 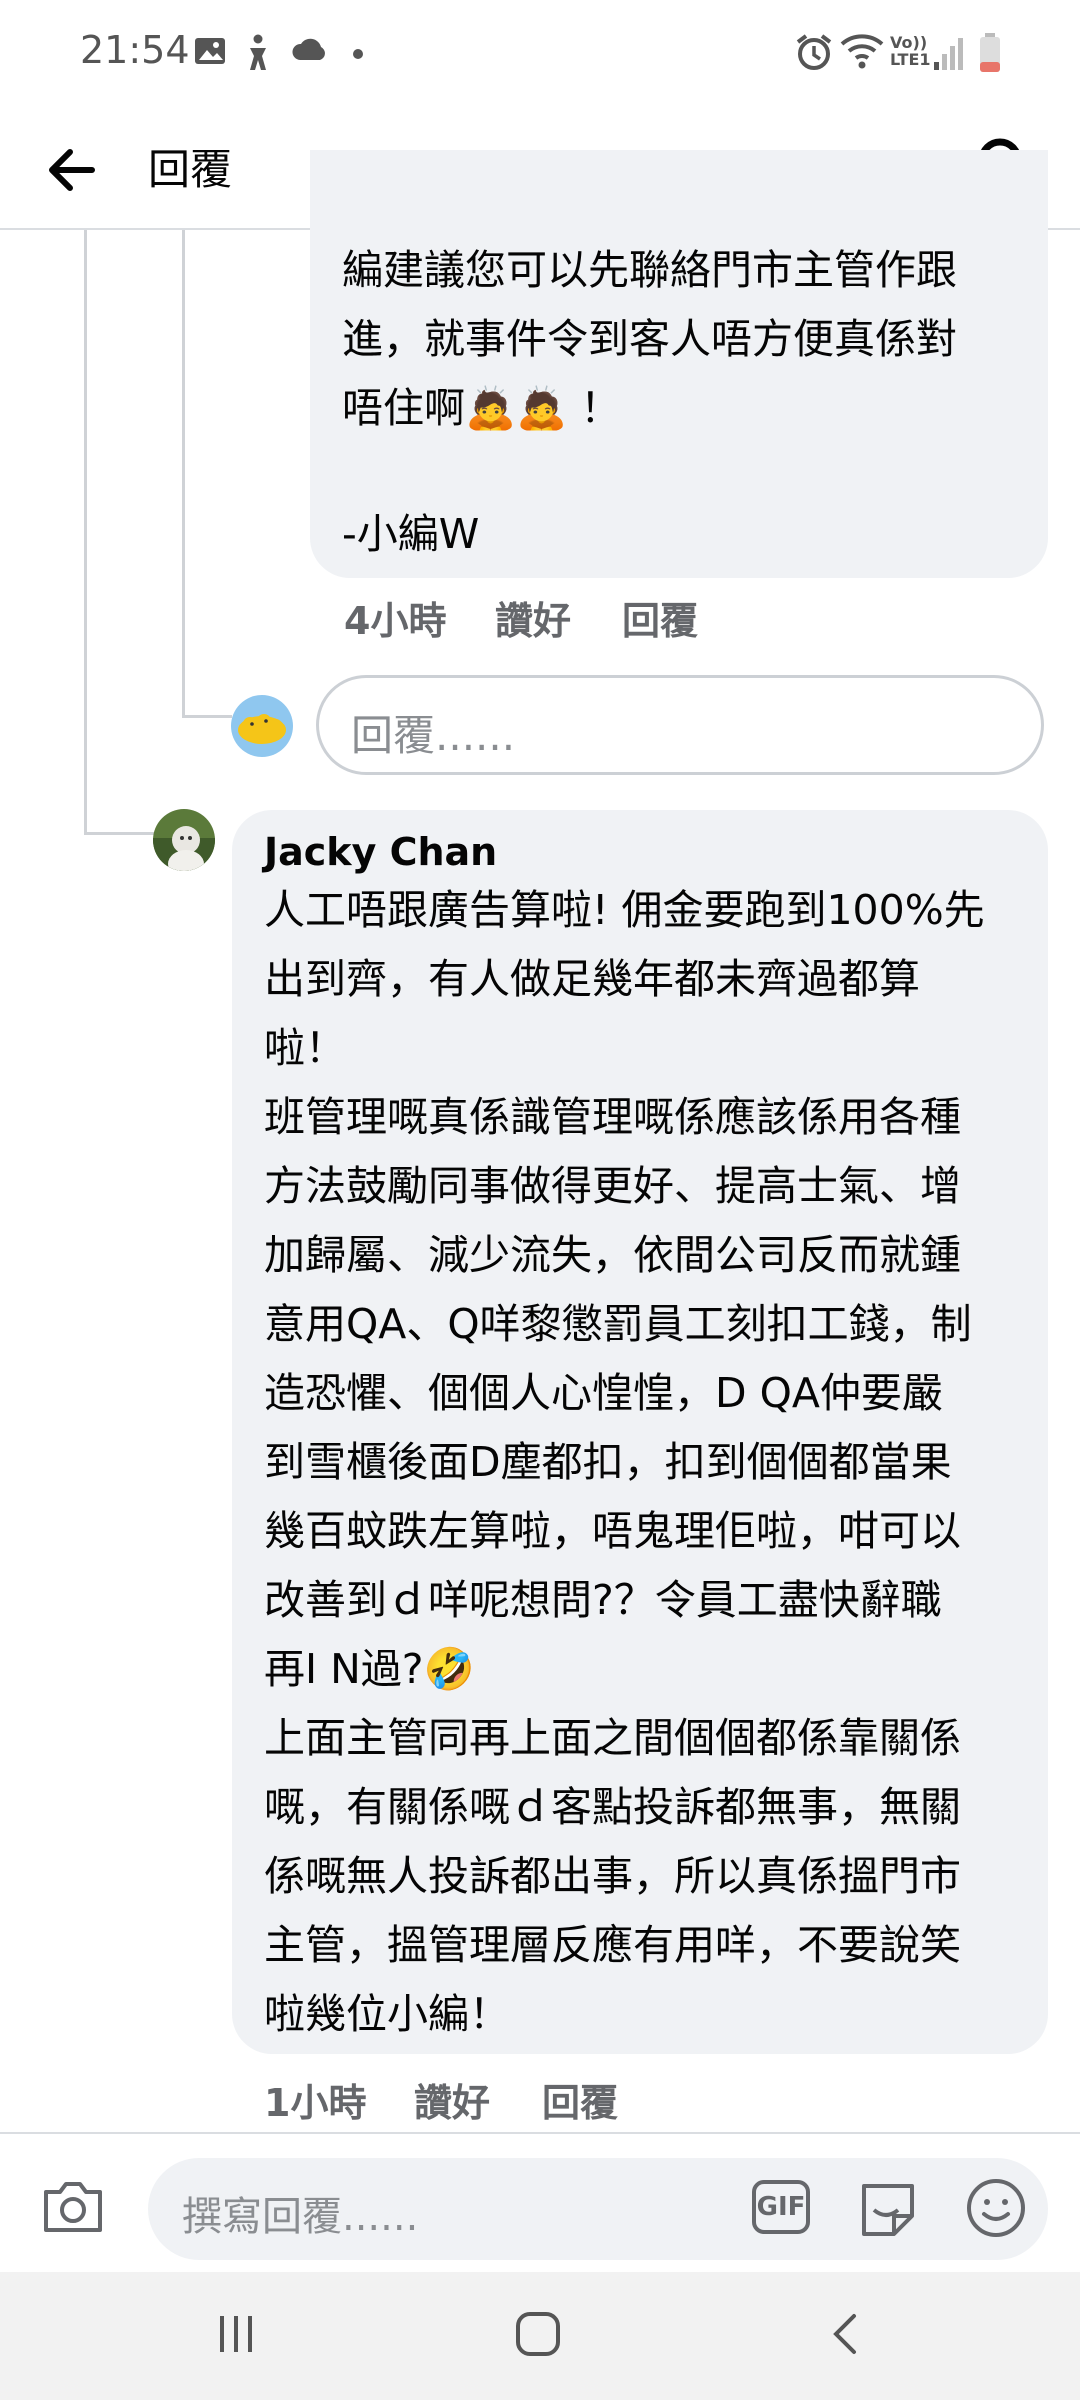 What do you see at coordinates (948, 54) in the screenshot?
I see `signal-icon` at bounding box center [948, 54].